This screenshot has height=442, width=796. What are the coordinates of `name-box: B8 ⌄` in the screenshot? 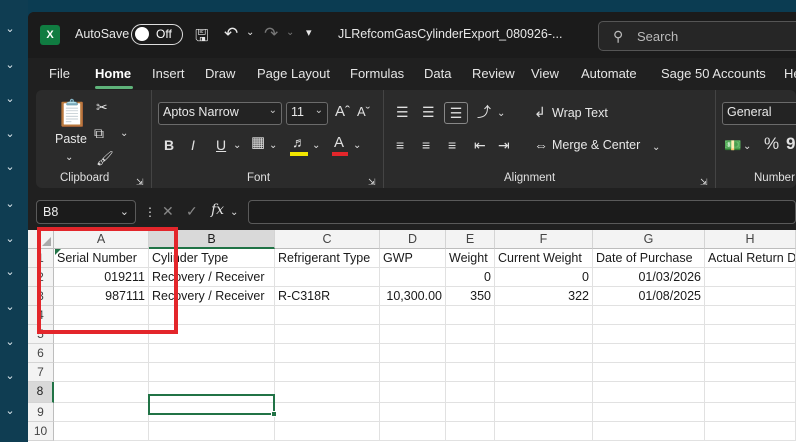 It's located at (86, 212).